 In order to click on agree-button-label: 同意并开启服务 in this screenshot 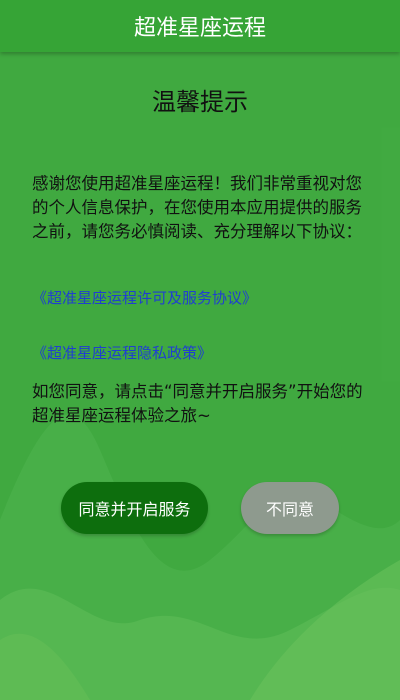, I will do `click(134, 509)`.